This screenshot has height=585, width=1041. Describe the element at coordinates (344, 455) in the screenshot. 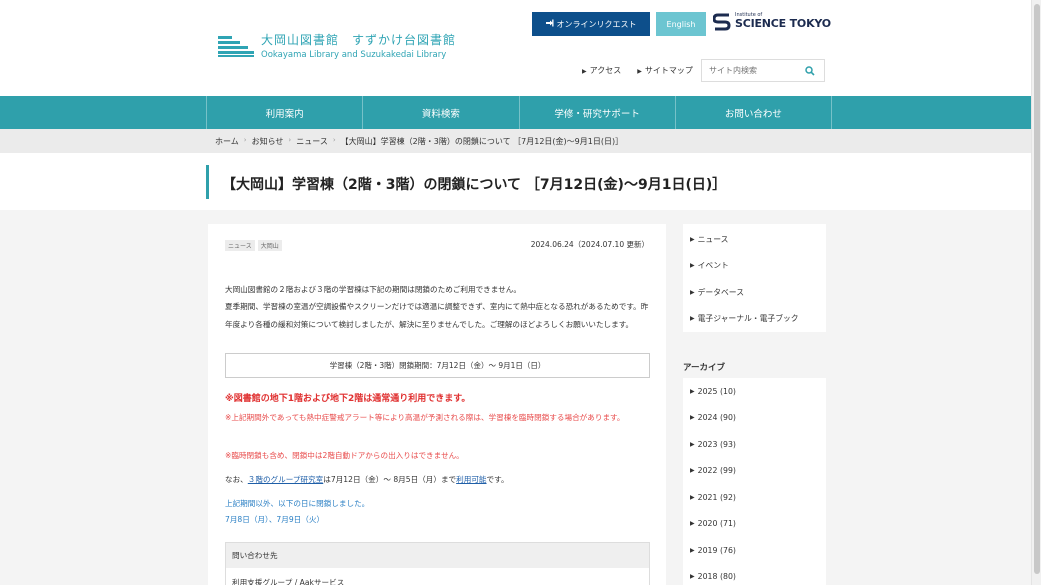

I see `notice-door: ※臨時閉鎖も含め、閉鎖中は2階自動ドアからの出入りはできません。` at that location.